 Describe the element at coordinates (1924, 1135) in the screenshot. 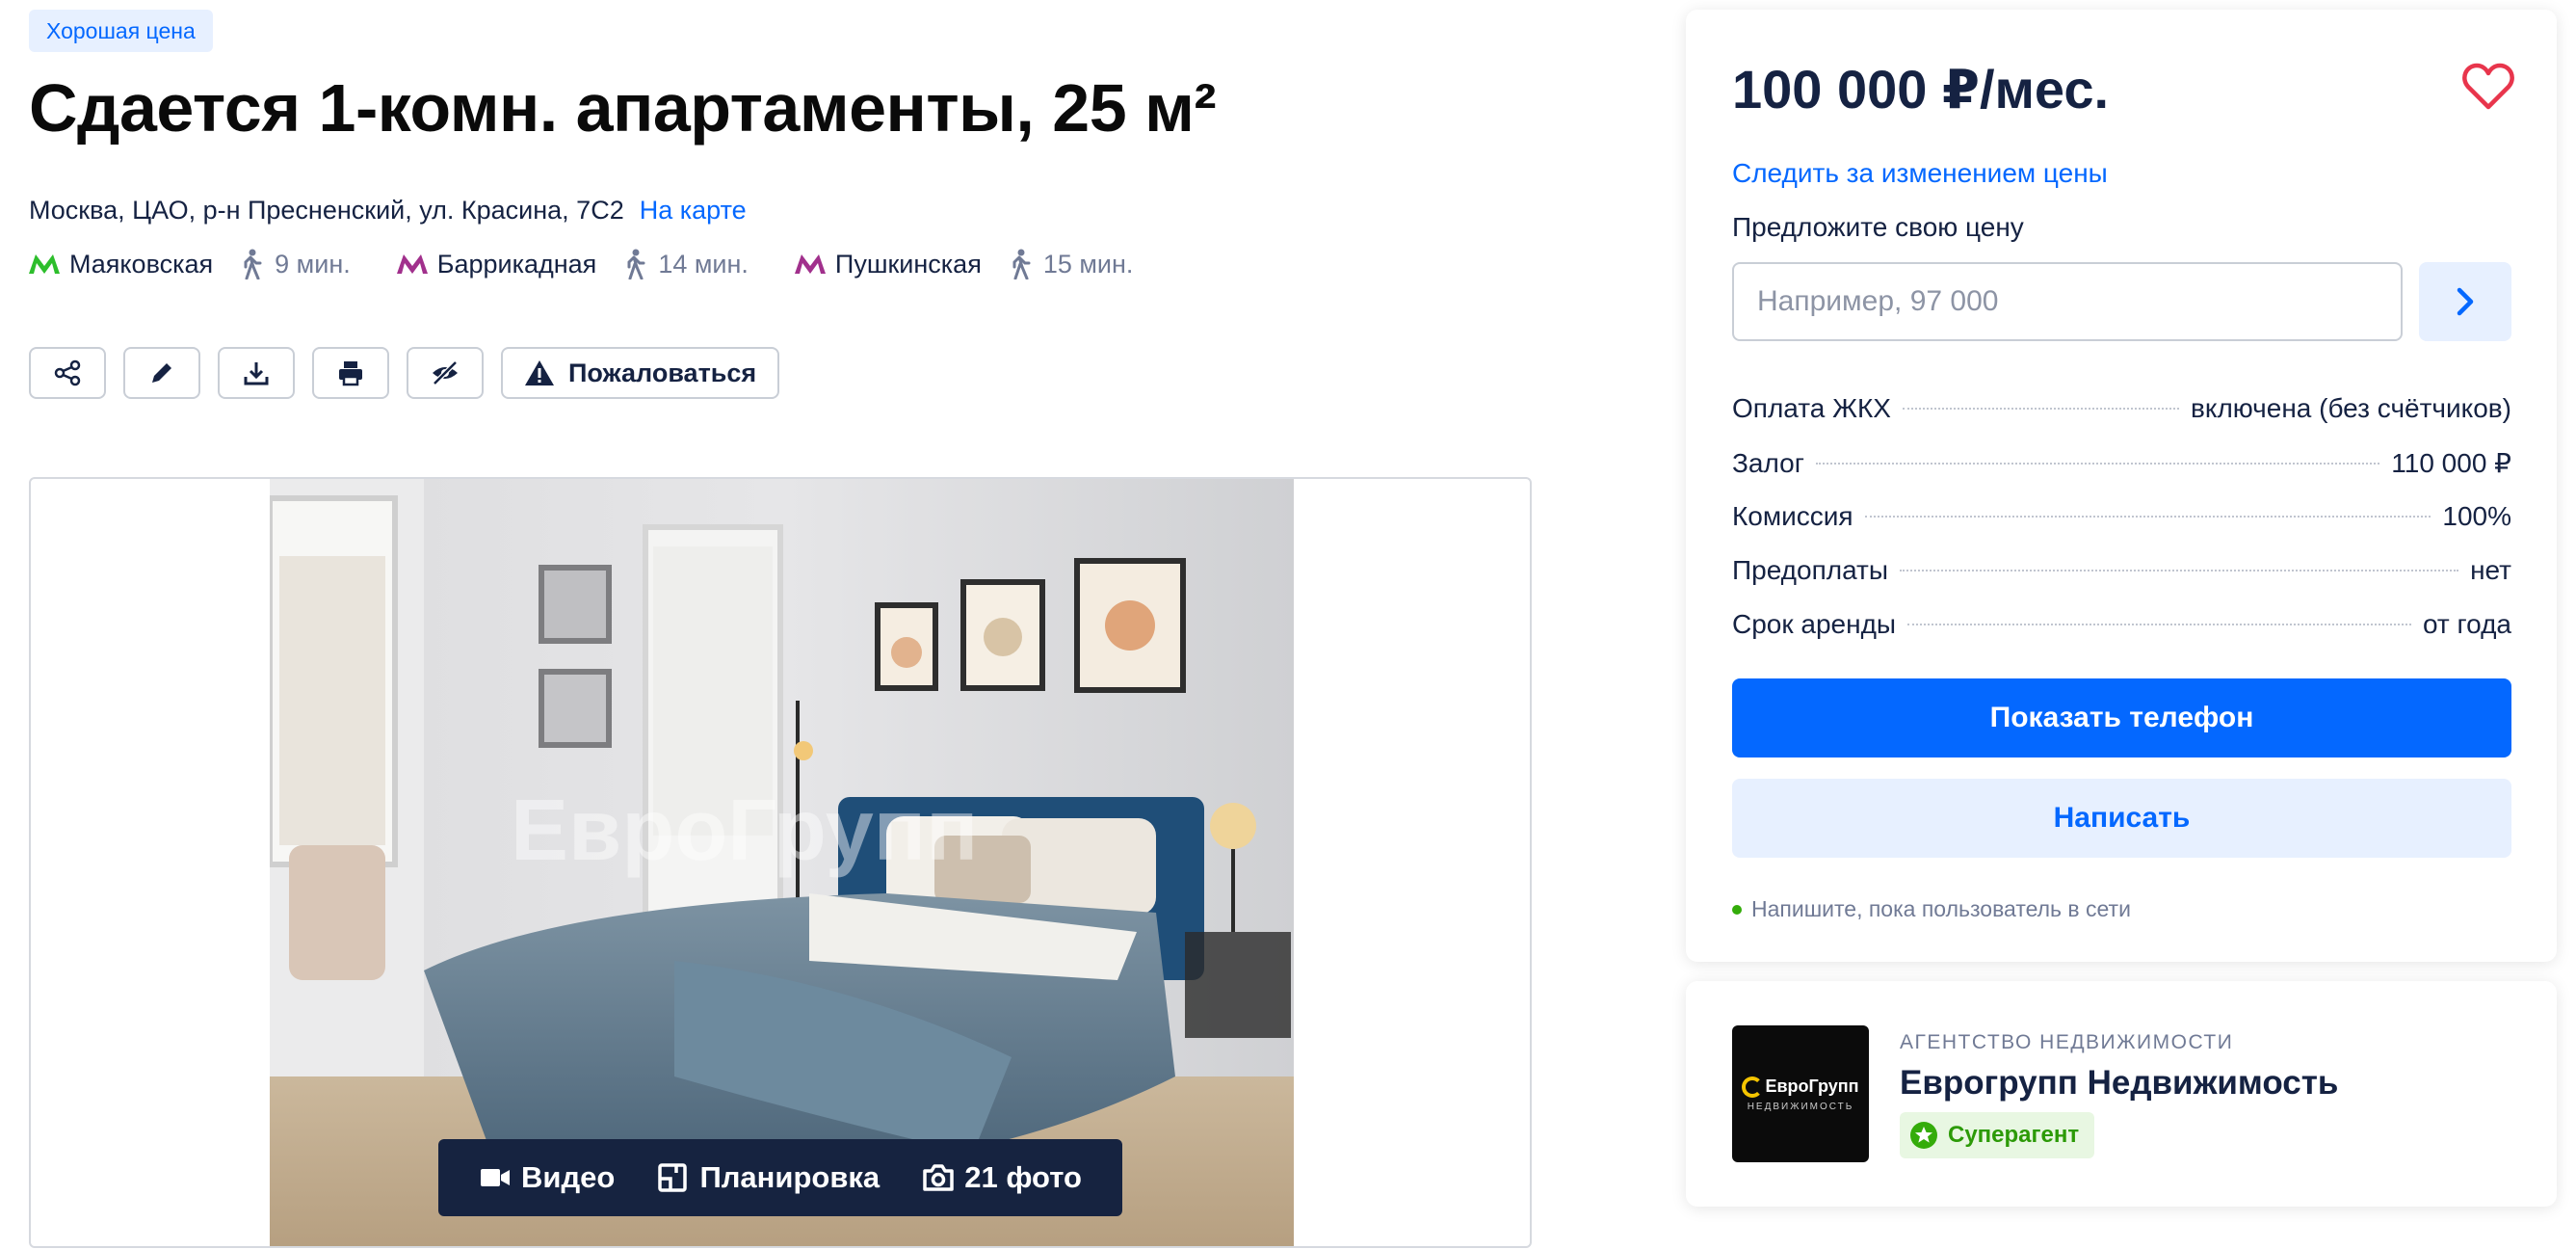

I see `star-badge-icon` at that location.